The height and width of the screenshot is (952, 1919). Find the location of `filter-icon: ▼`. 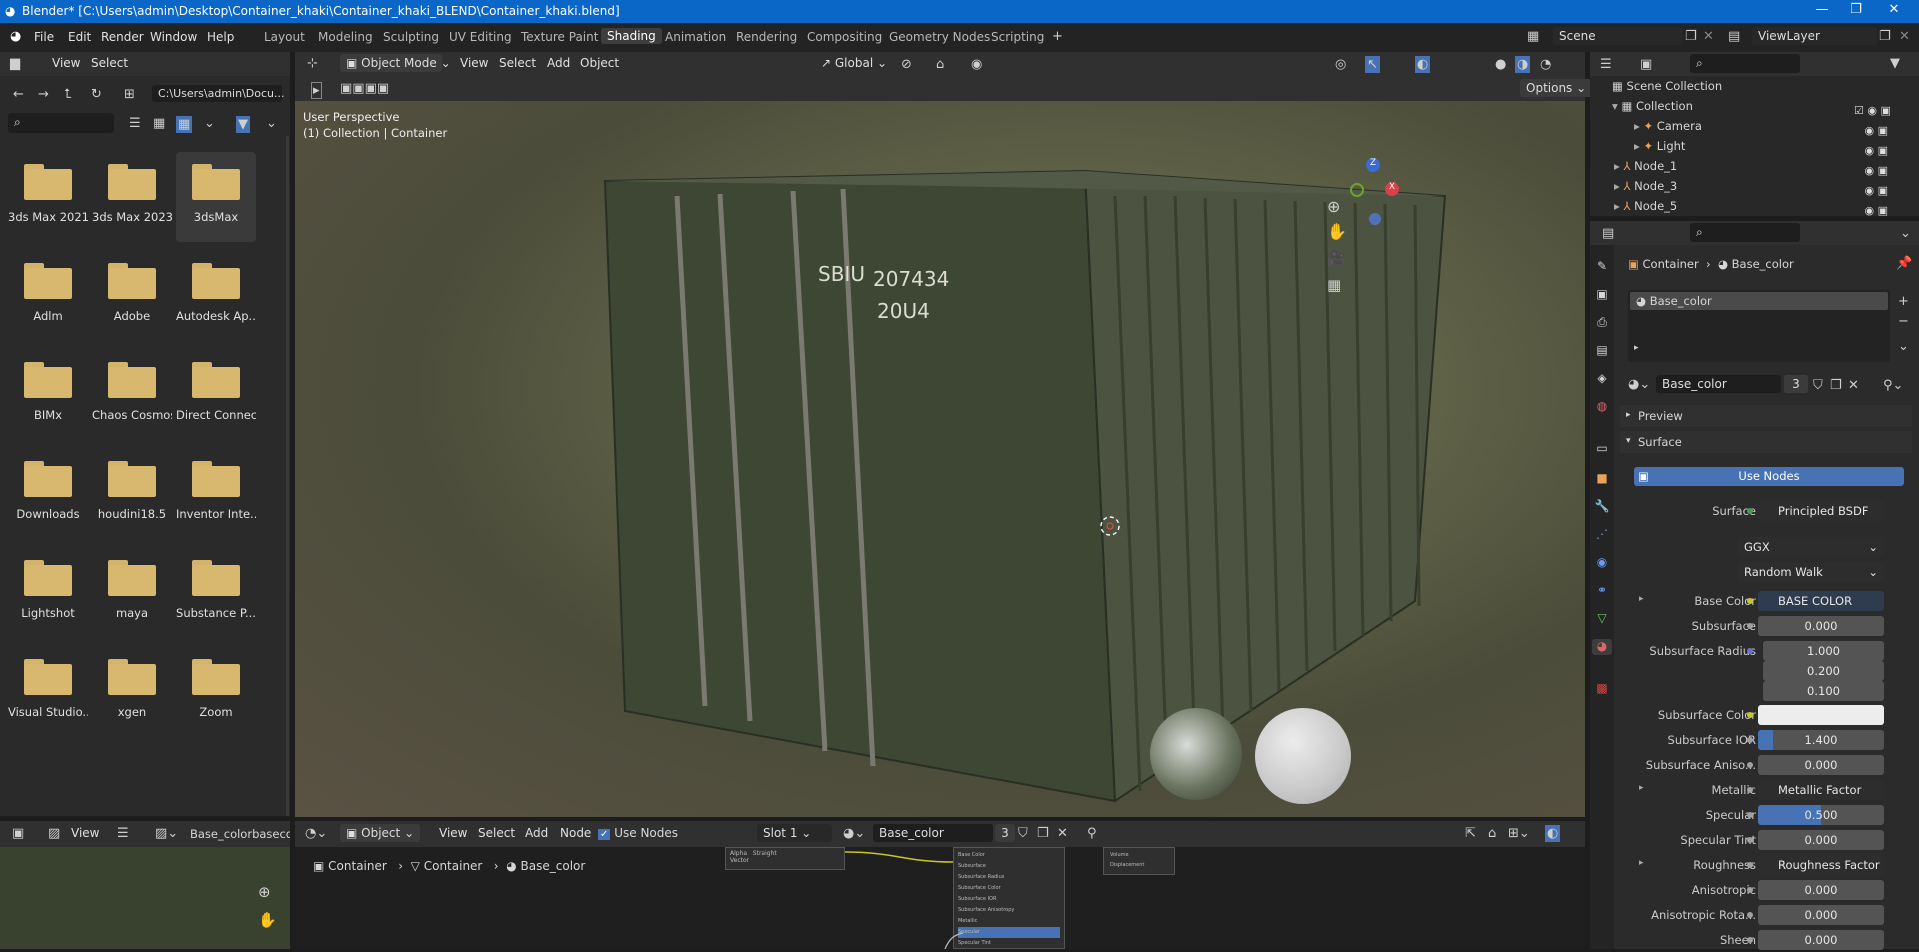

filter-icon: ▼ is located at coordinates (243, 124).